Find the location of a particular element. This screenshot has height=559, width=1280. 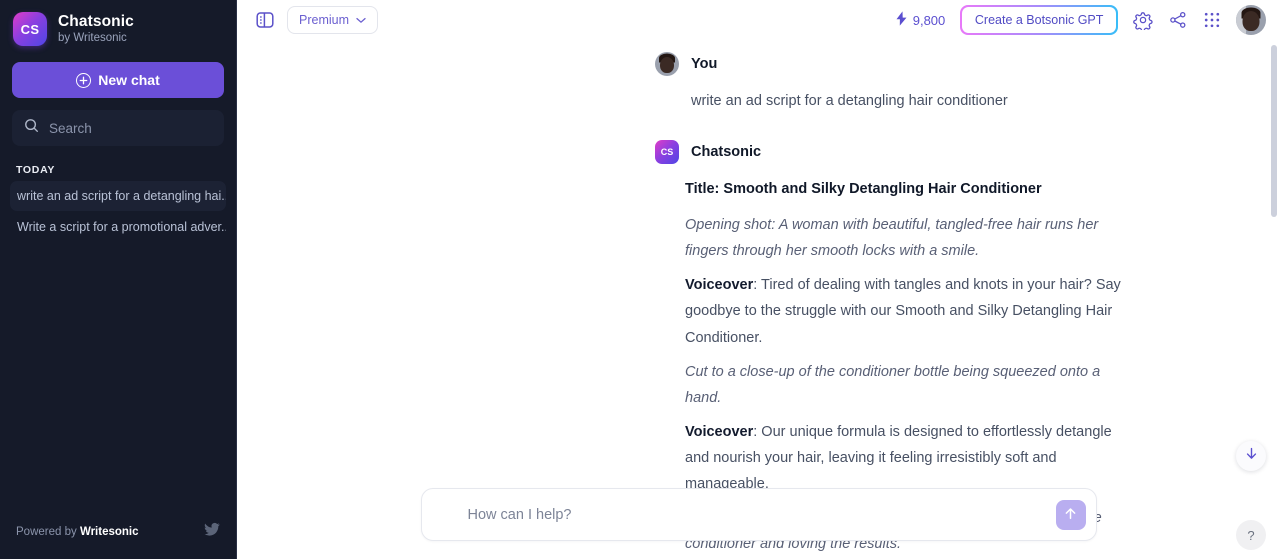

plan-selector: Premium is located at coordinates (333, 20).